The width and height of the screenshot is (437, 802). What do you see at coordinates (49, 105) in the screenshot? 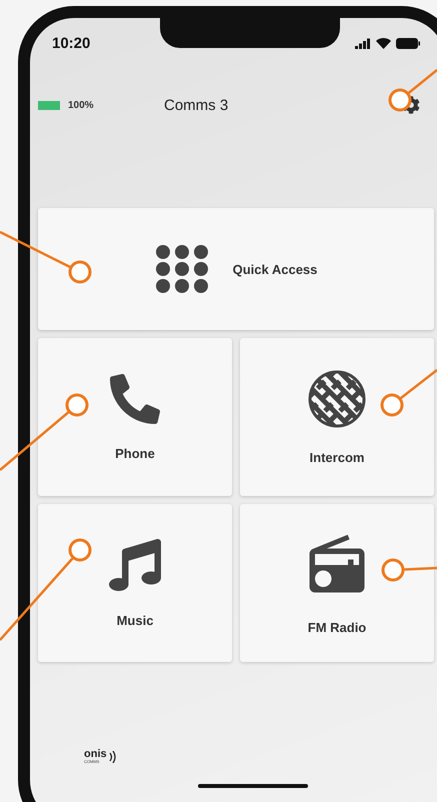
I see `battery-level-bar` at bounding box center [49, 105].